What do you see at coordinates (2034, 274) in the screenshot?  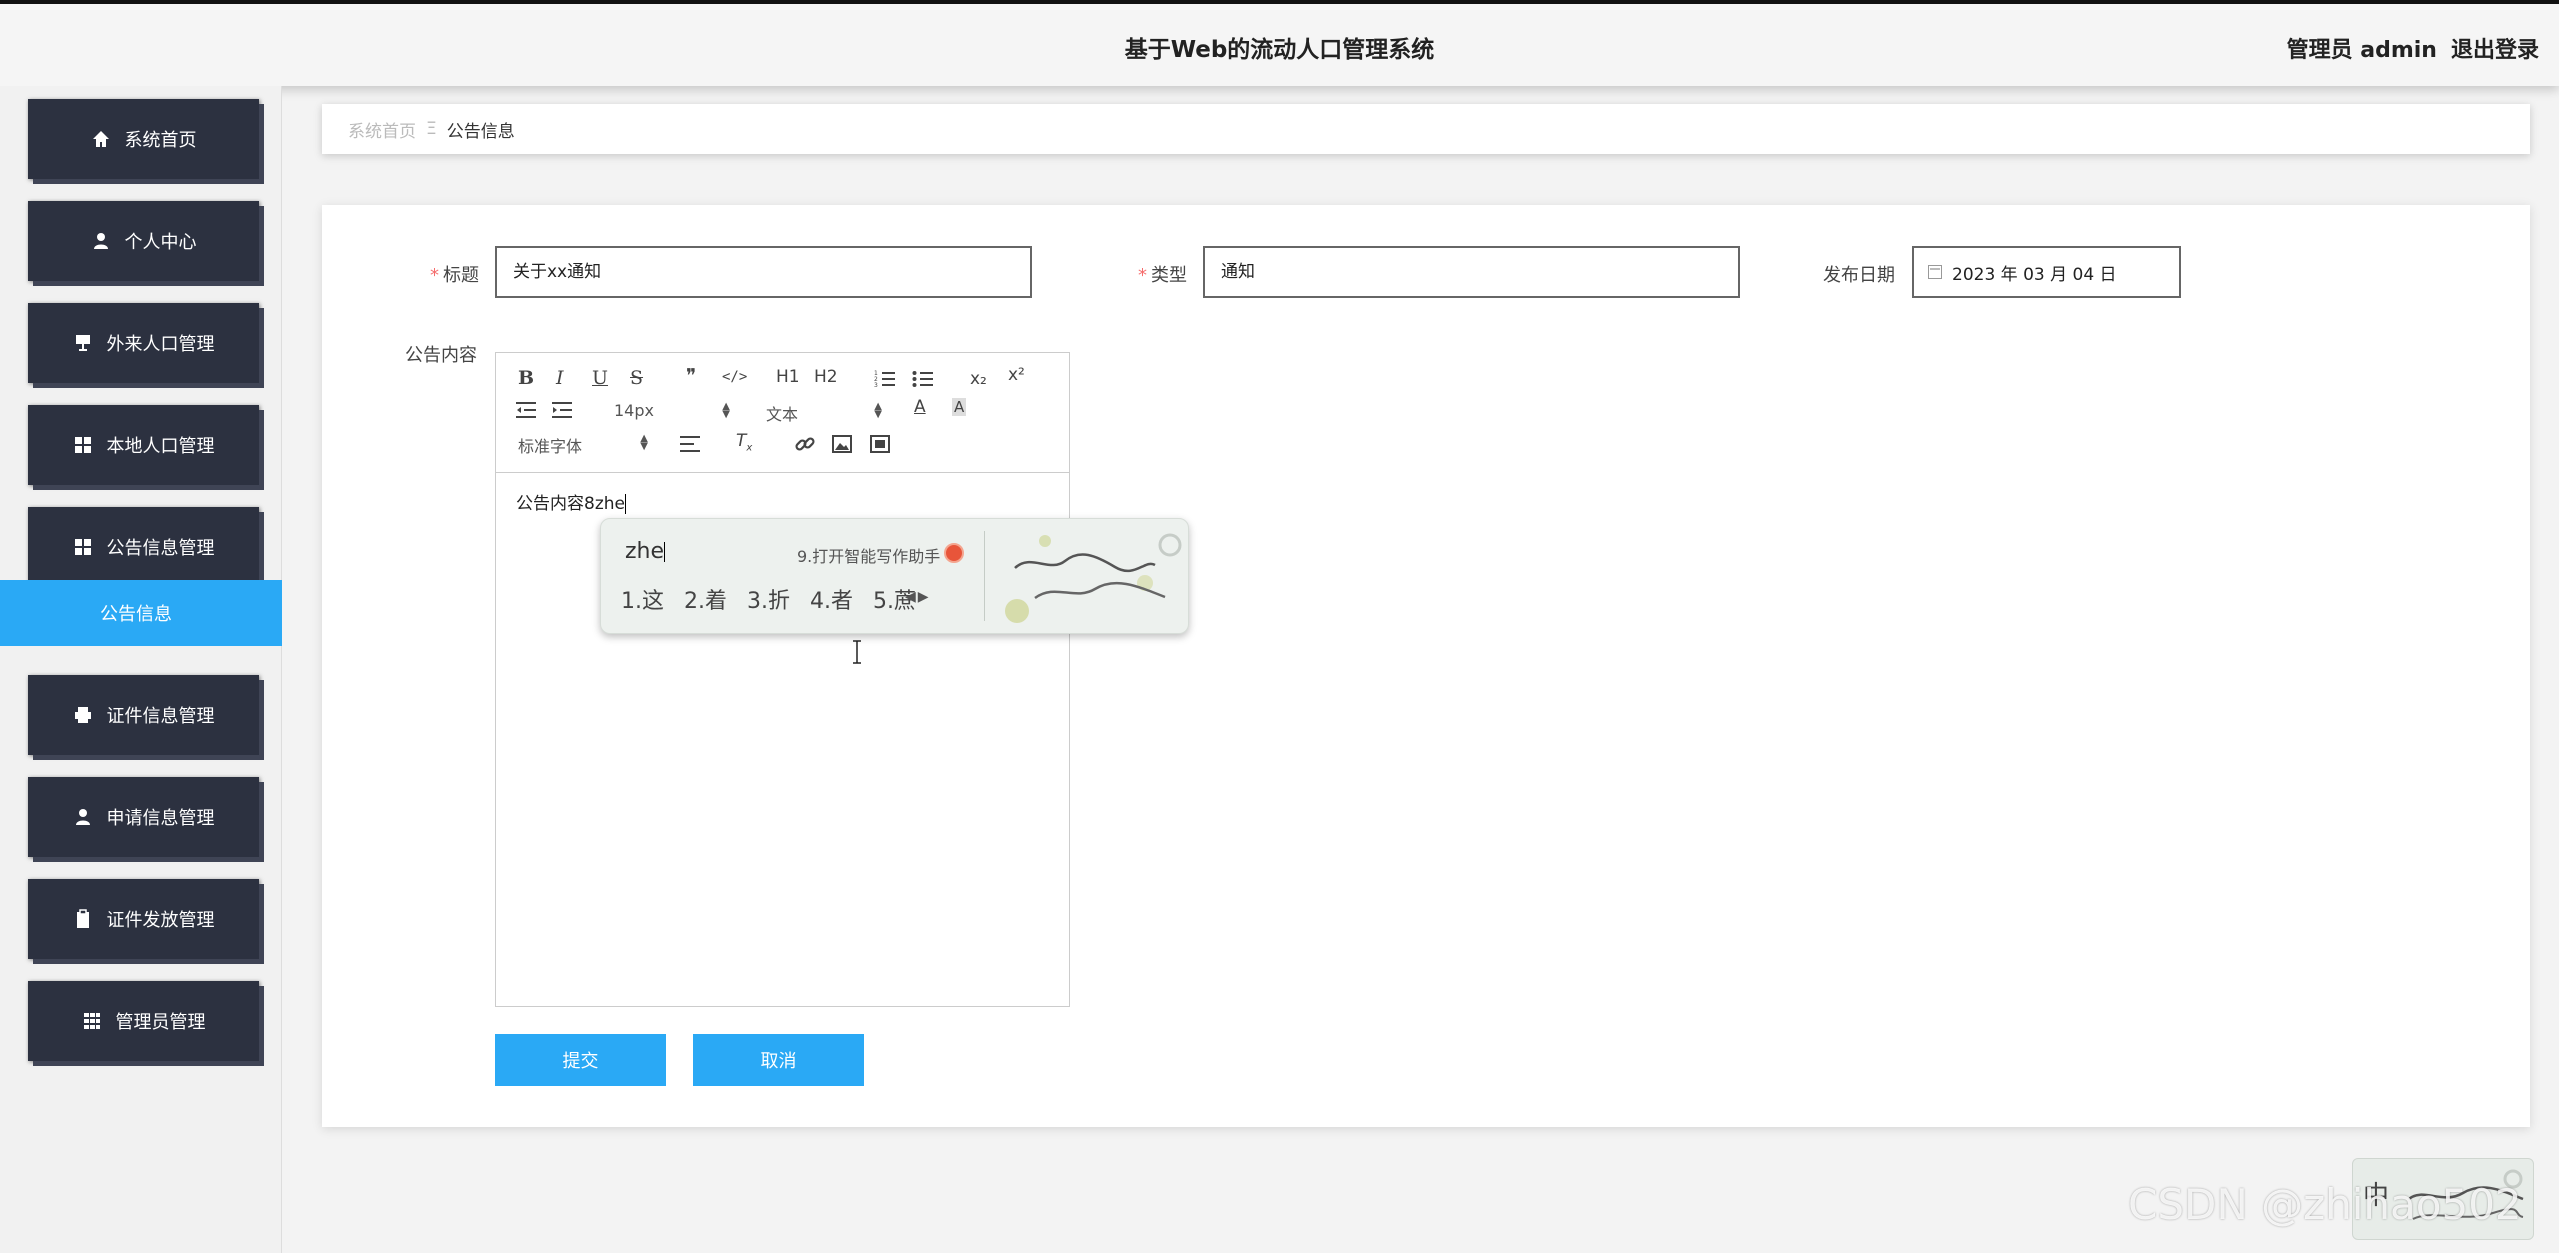 I see `date-value: 2023 年 03 月 04 日` at bounding box center [2034, 274].